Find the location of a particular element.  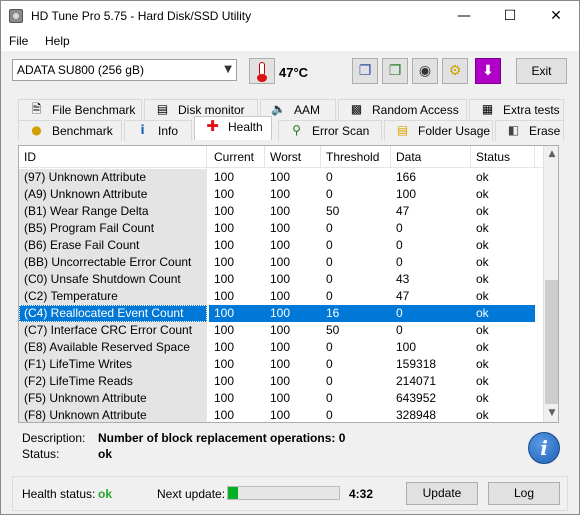

table-row: (A9) Unknown Attribute 100 100 0 100 ok is located at coordinates (281, 194).